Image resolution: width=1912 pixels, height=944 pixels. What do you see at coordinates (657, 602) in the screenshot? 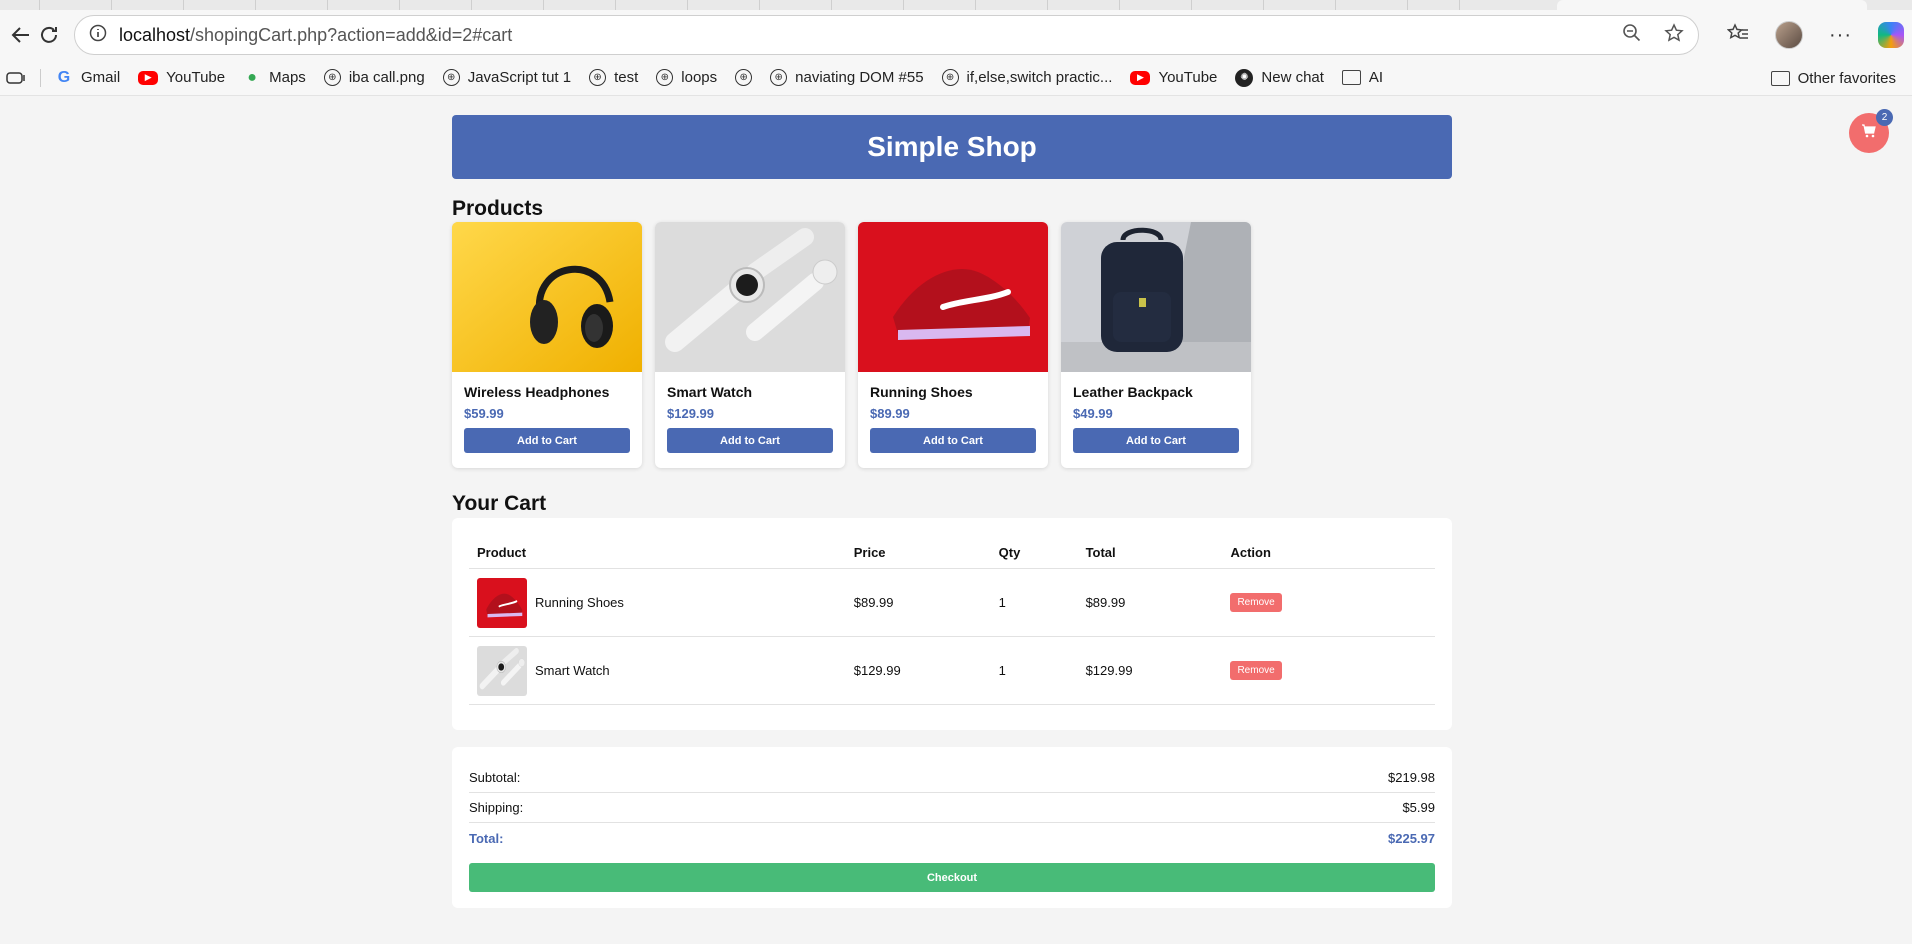
I see `cart-product-cell: Running Shoes` at bounding box center [657, 602].